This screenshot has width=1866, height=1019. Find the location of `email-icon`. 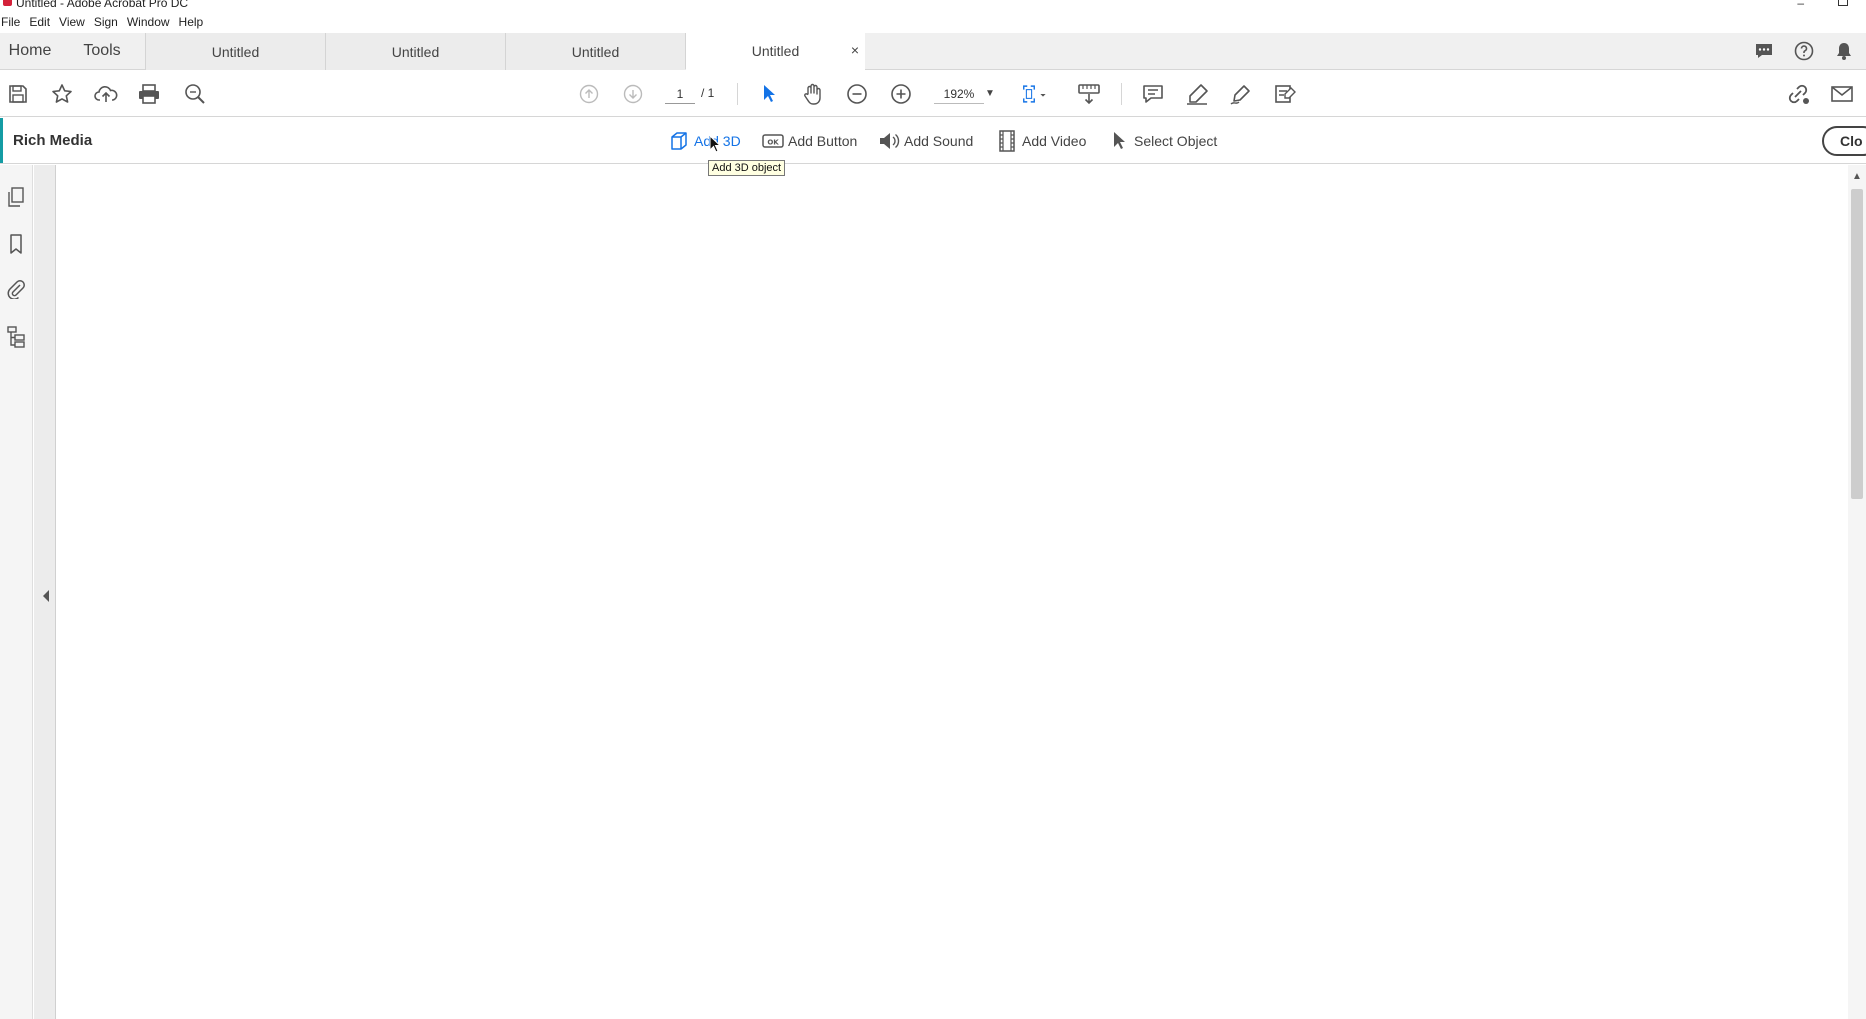

email-icon is located at coordinates (1842, 94).